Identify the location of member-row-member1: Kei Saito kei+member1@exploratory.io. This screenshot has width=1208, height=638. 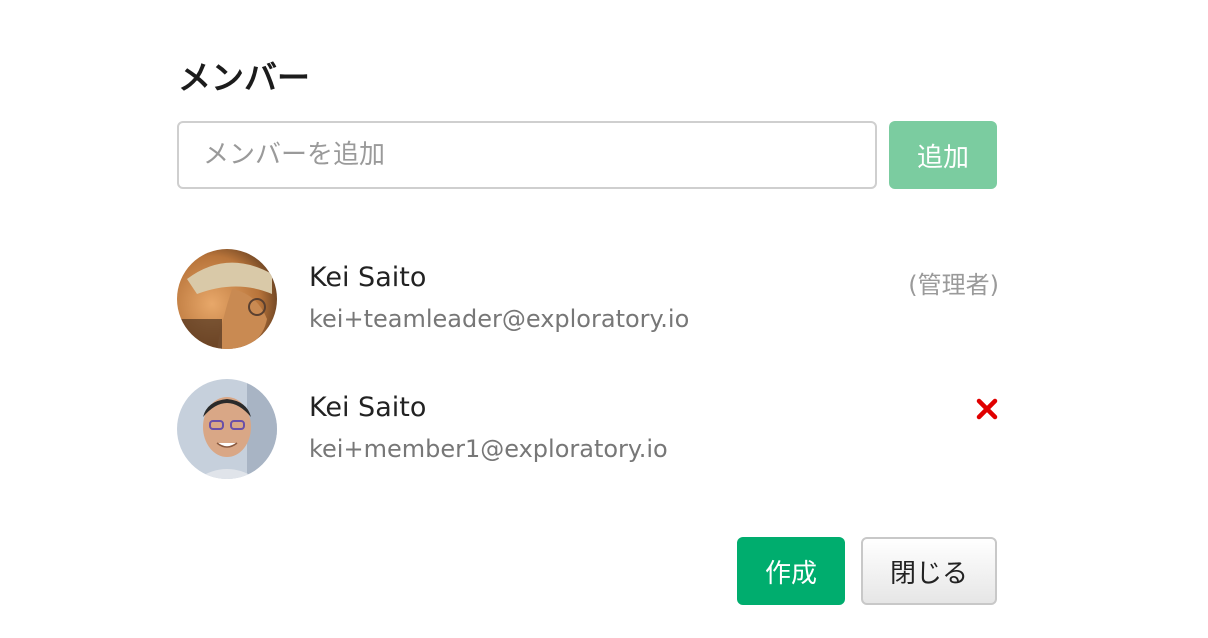
(588, 429).